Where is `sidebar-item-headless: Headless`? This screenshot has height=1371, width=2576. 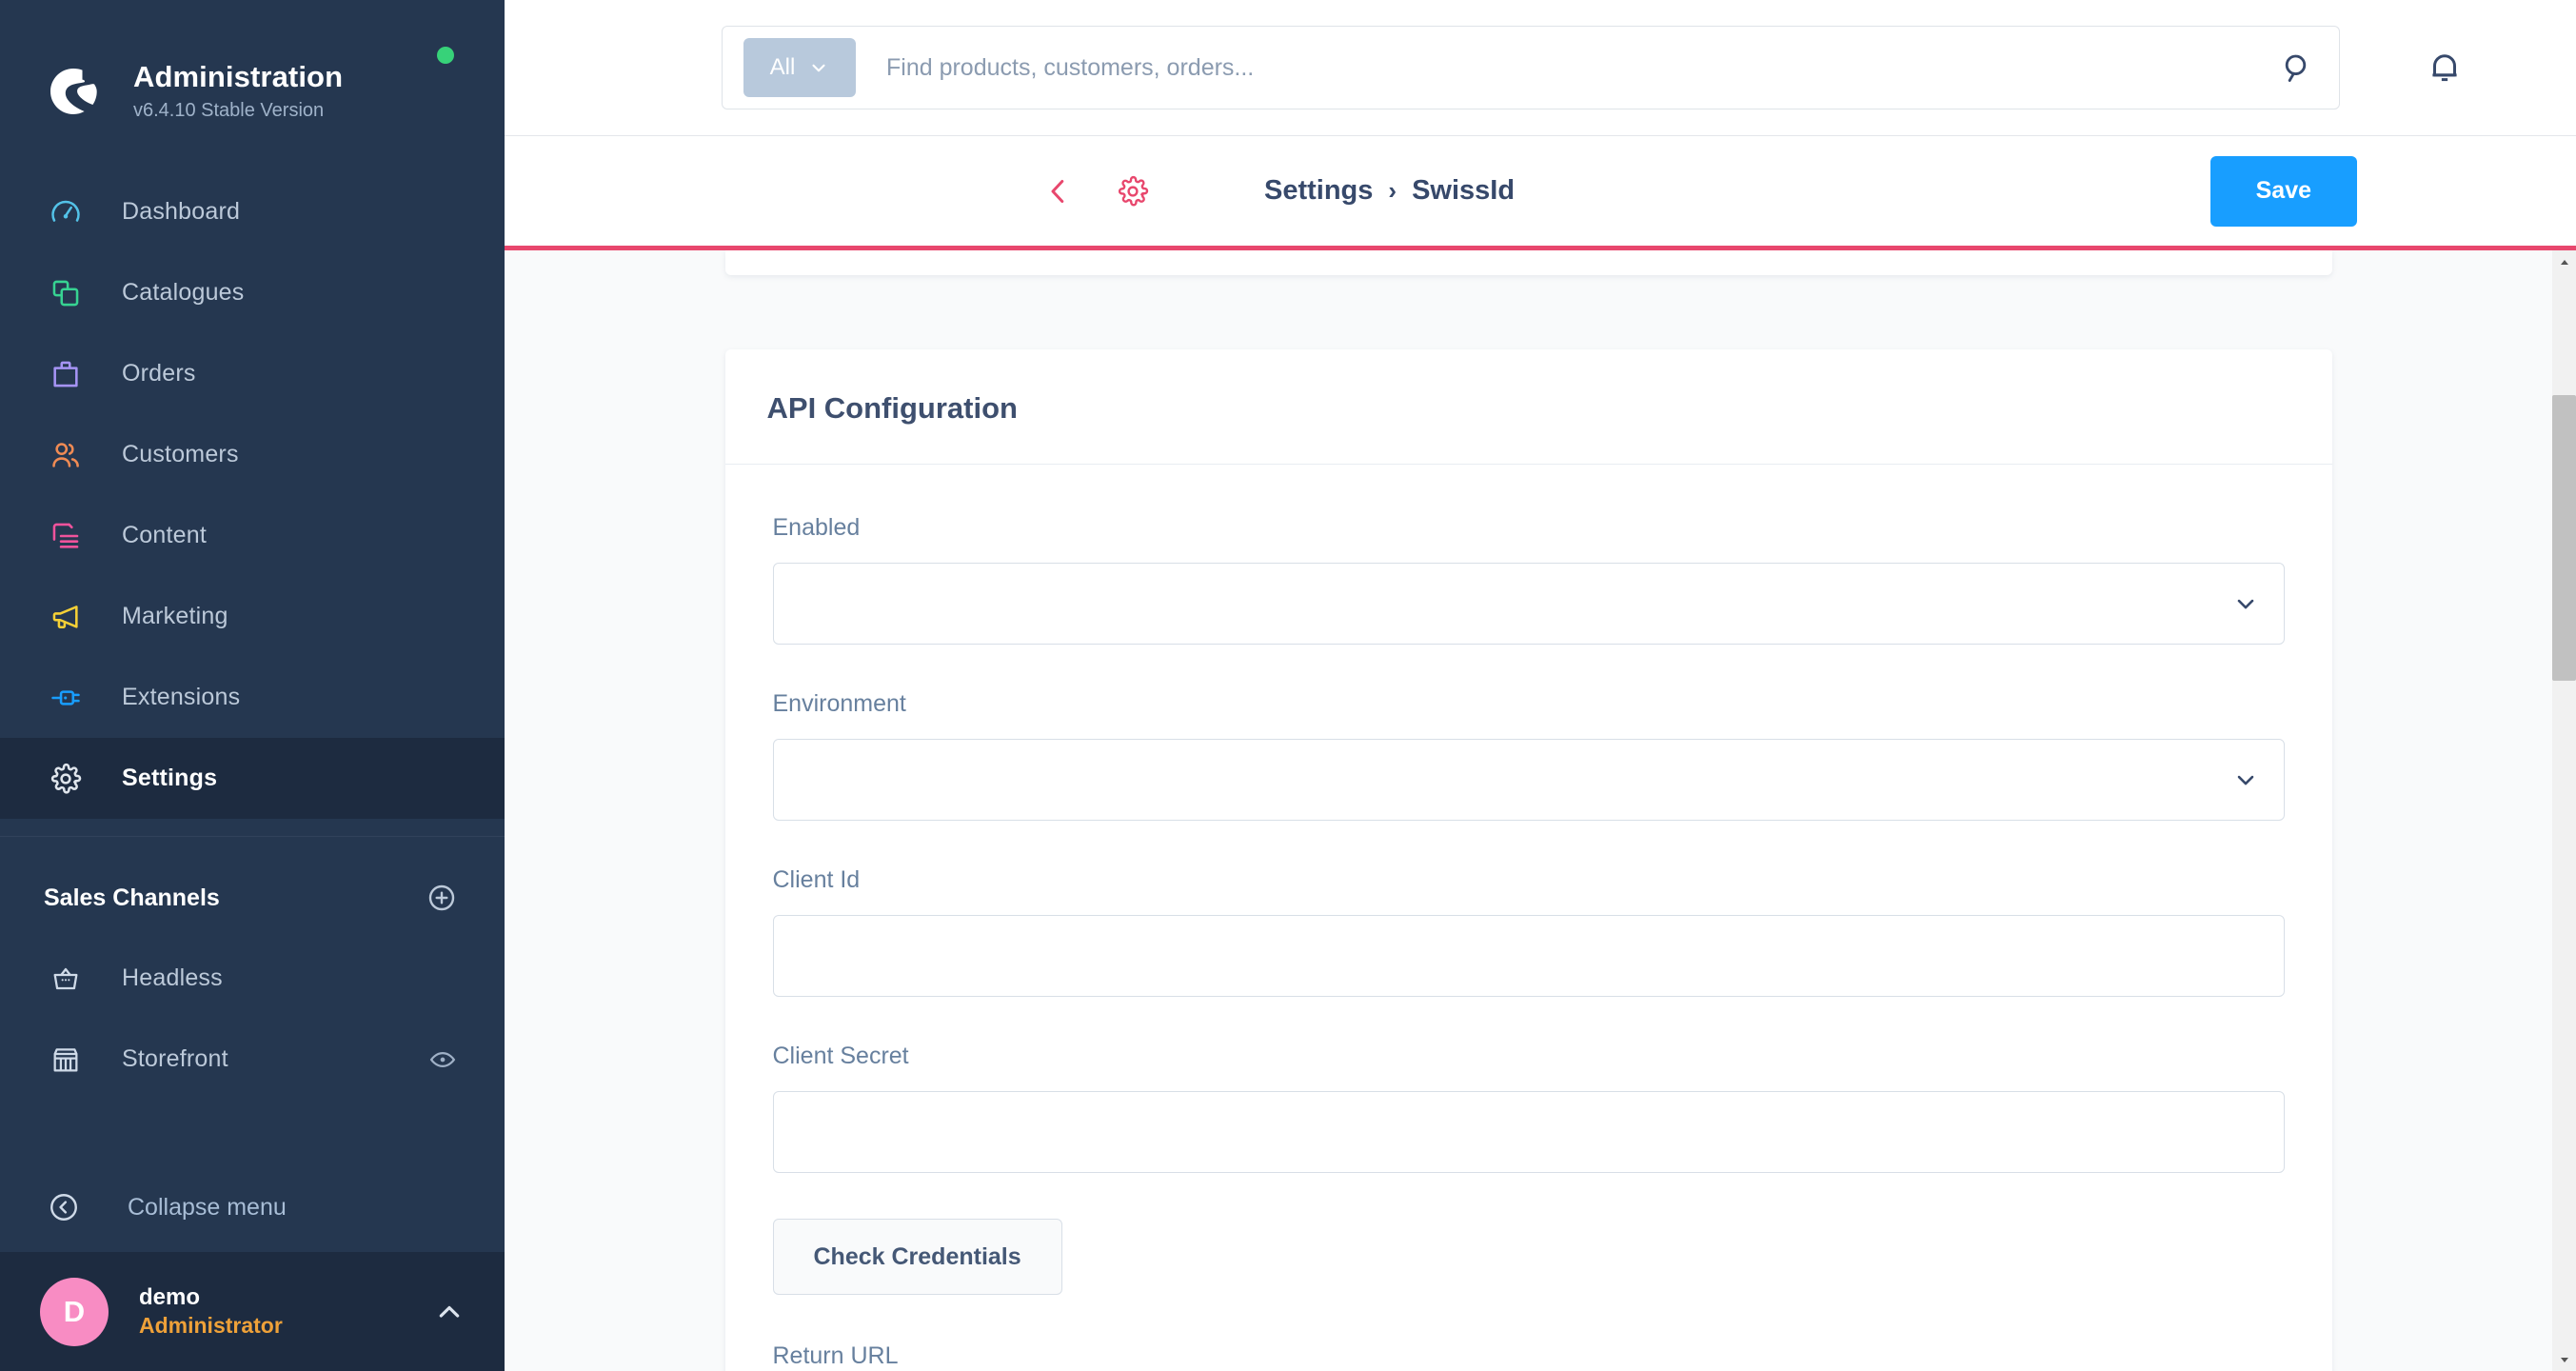 sidebar-item-headless: Headless is located at coordinates (252, 978).